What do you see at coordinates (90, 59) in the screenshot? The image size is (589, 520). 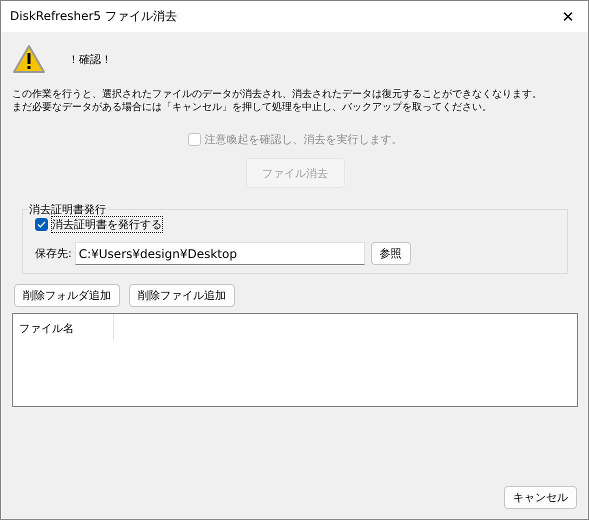 I see `warning-heading: ！確認！` at bounding box center [90, 59].